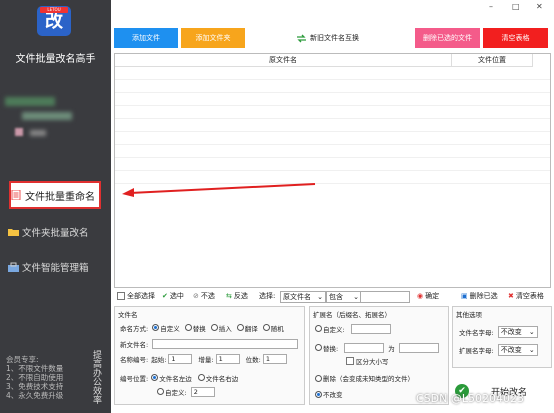 The image size is (554, 413). I want to click on nav-smart-manager: 文件智能管理箱, so click(55, 267).